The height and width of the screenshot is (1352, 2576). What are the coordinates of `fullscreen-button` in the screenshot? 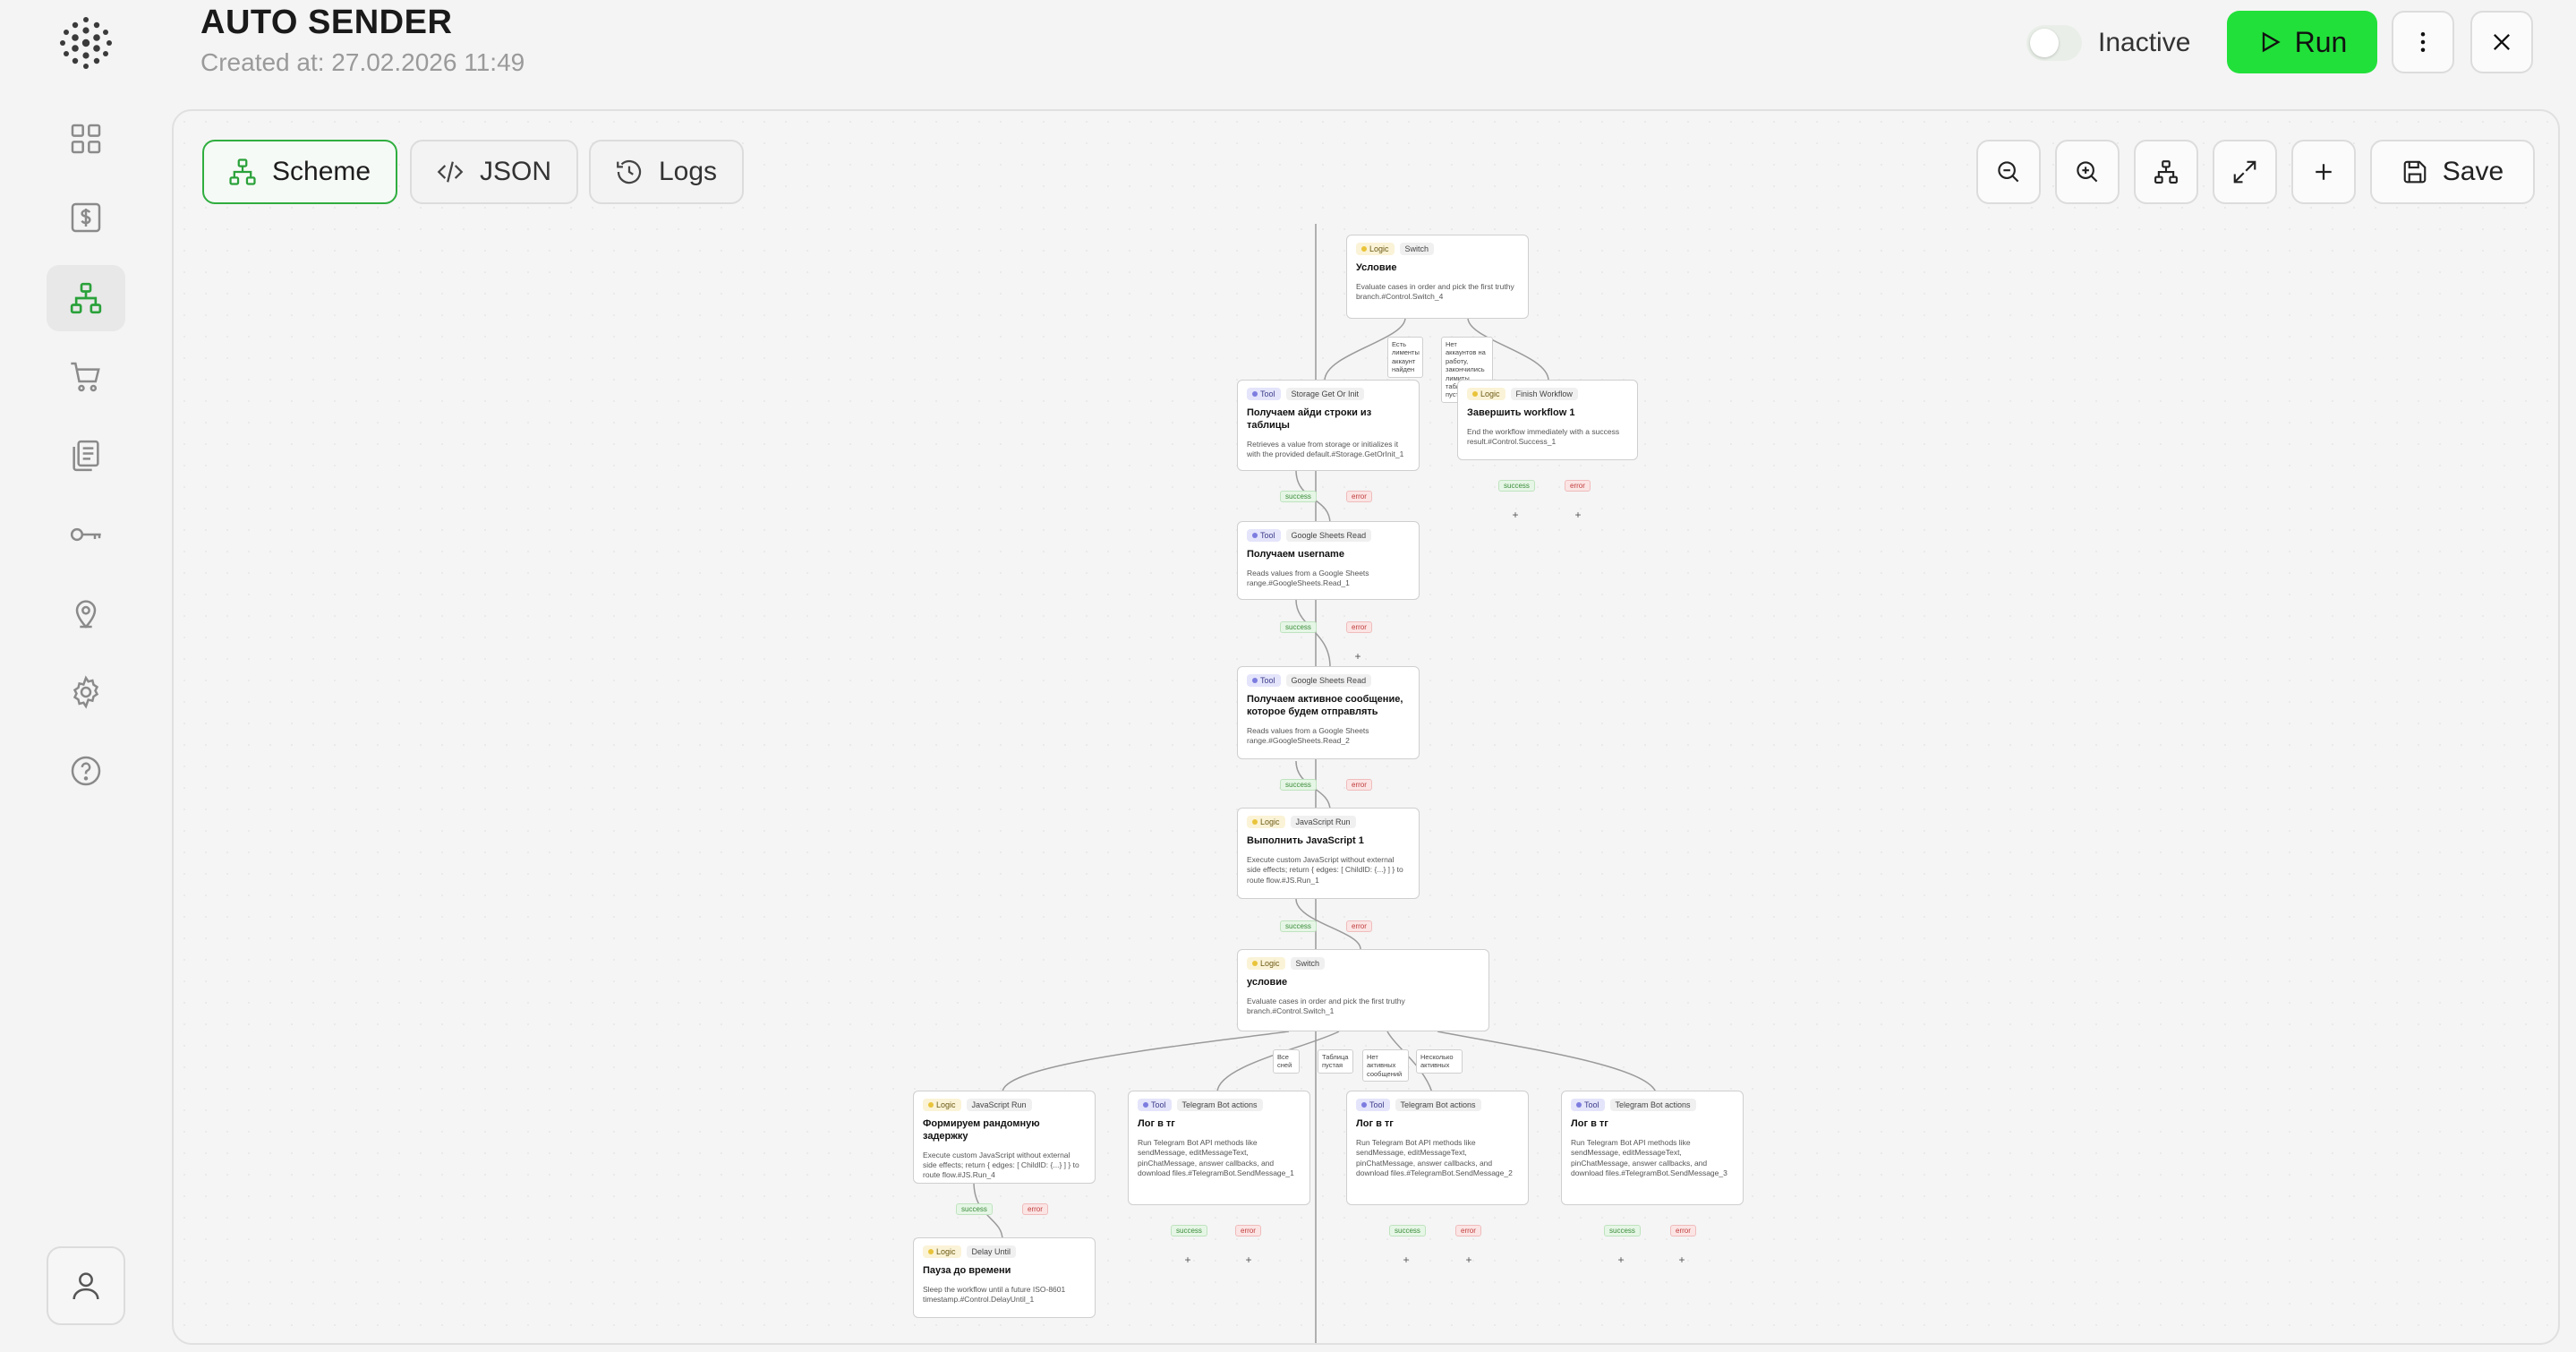 It's located at (2245, 172).